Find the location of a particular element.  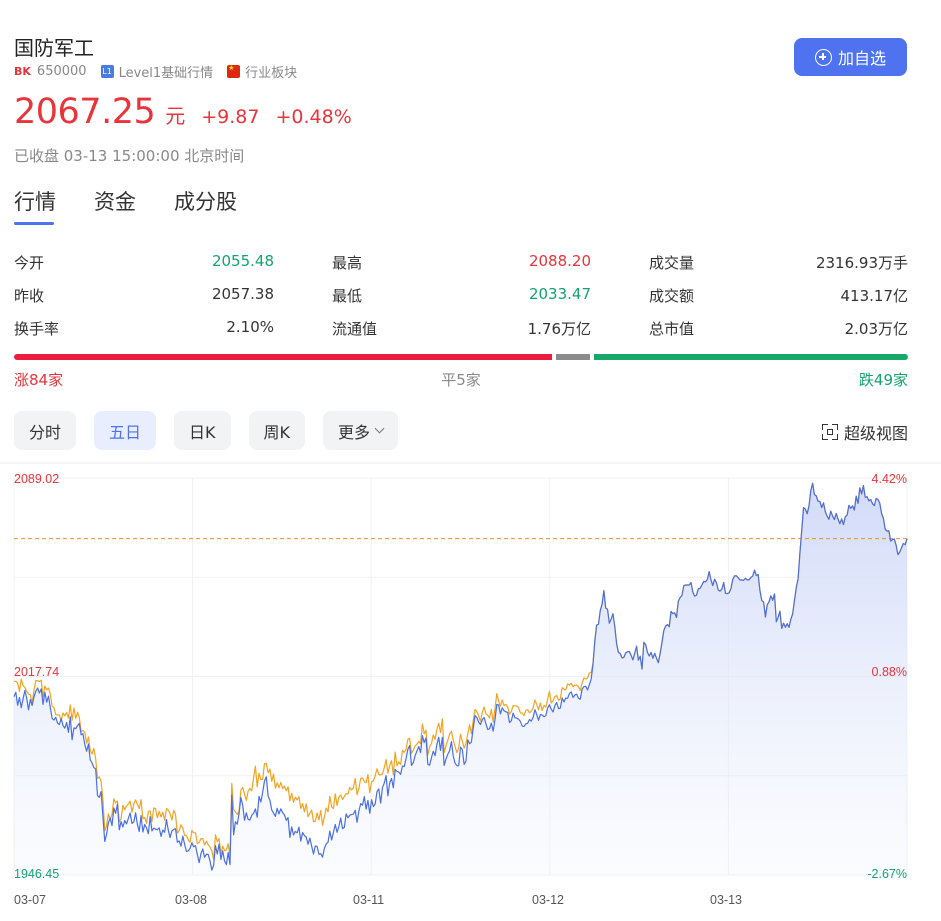

x-tick-label: 03-07 is located at coordinates (30, 900).